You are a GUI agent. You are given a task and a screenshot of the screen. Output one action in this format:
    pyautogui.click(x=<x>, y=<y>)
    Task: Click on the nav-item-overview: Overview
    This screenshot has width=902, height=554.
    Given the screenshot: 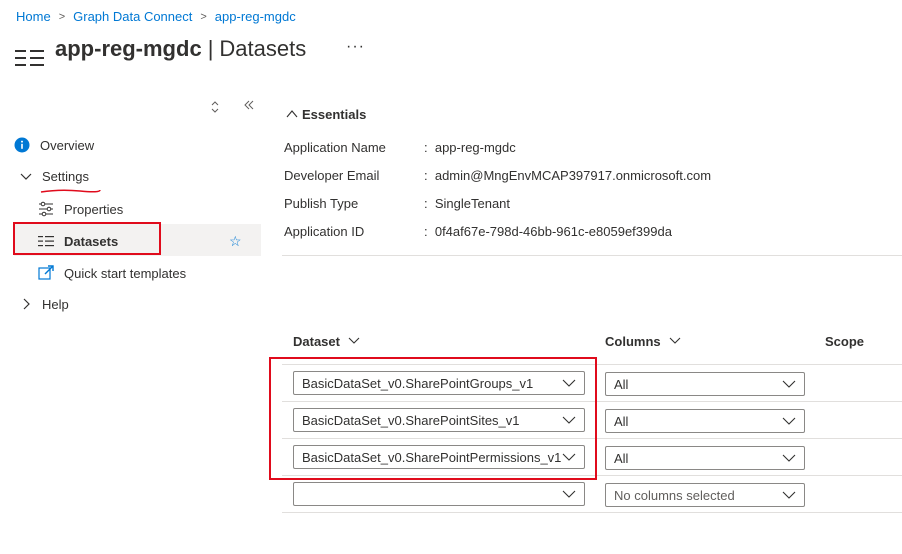 What is the action you would take?
    pyautogui.click(x=54, y=145)
    